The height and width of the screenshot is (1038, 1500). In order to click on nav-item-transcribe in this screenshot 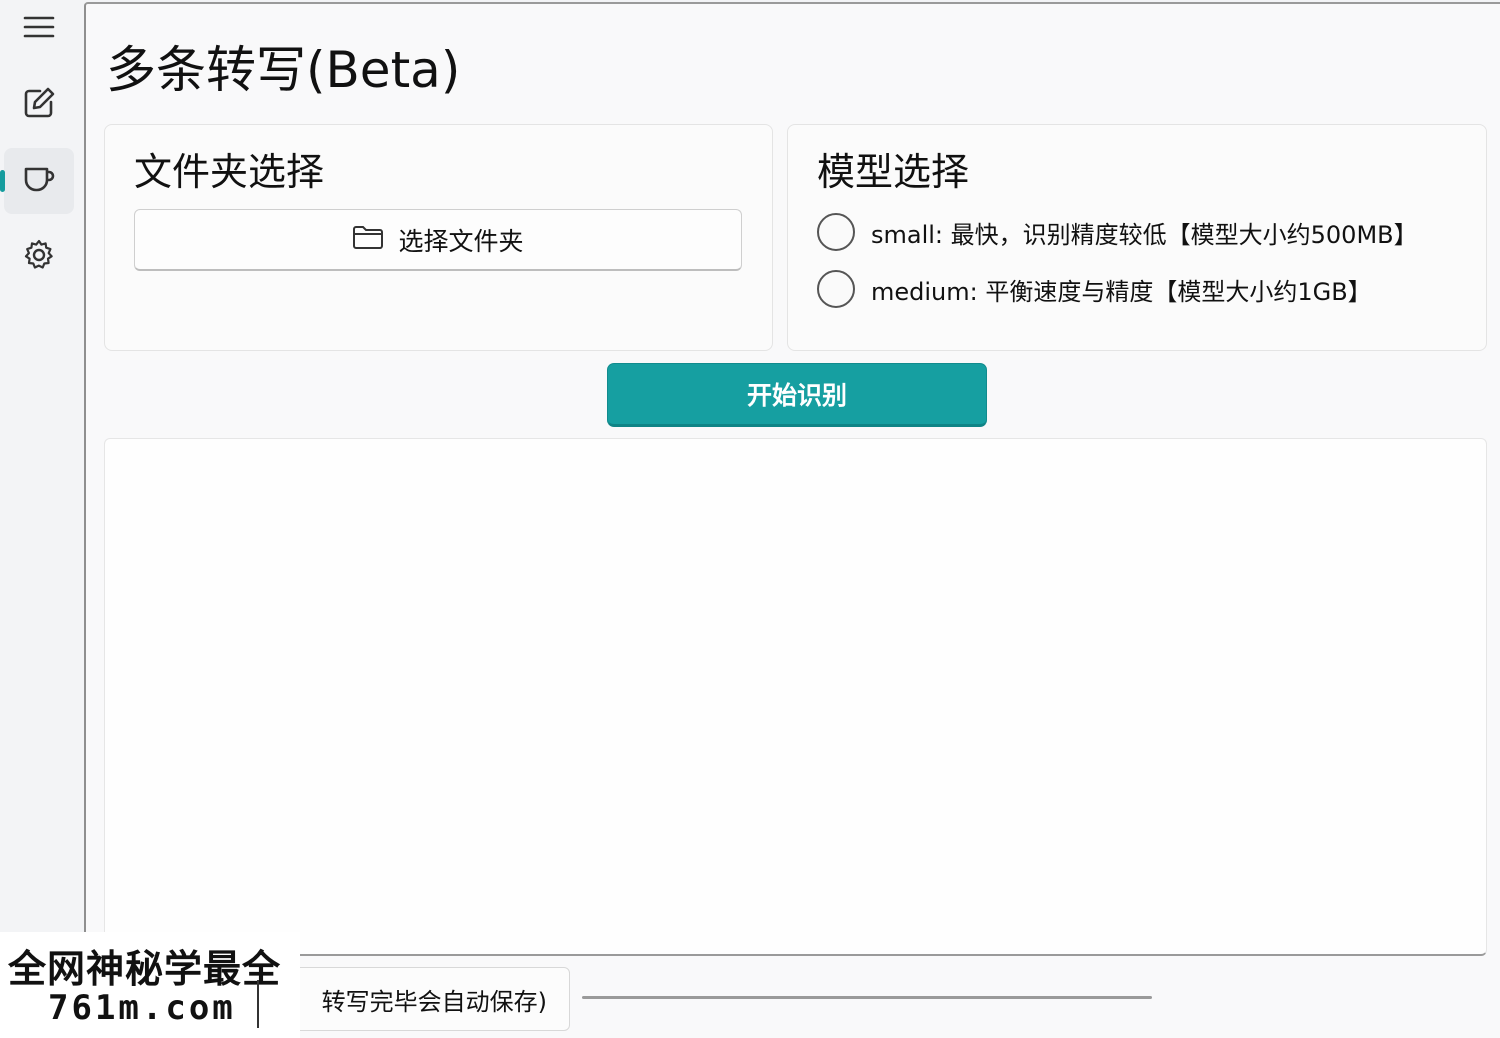, I will do `click(37, 181)`.